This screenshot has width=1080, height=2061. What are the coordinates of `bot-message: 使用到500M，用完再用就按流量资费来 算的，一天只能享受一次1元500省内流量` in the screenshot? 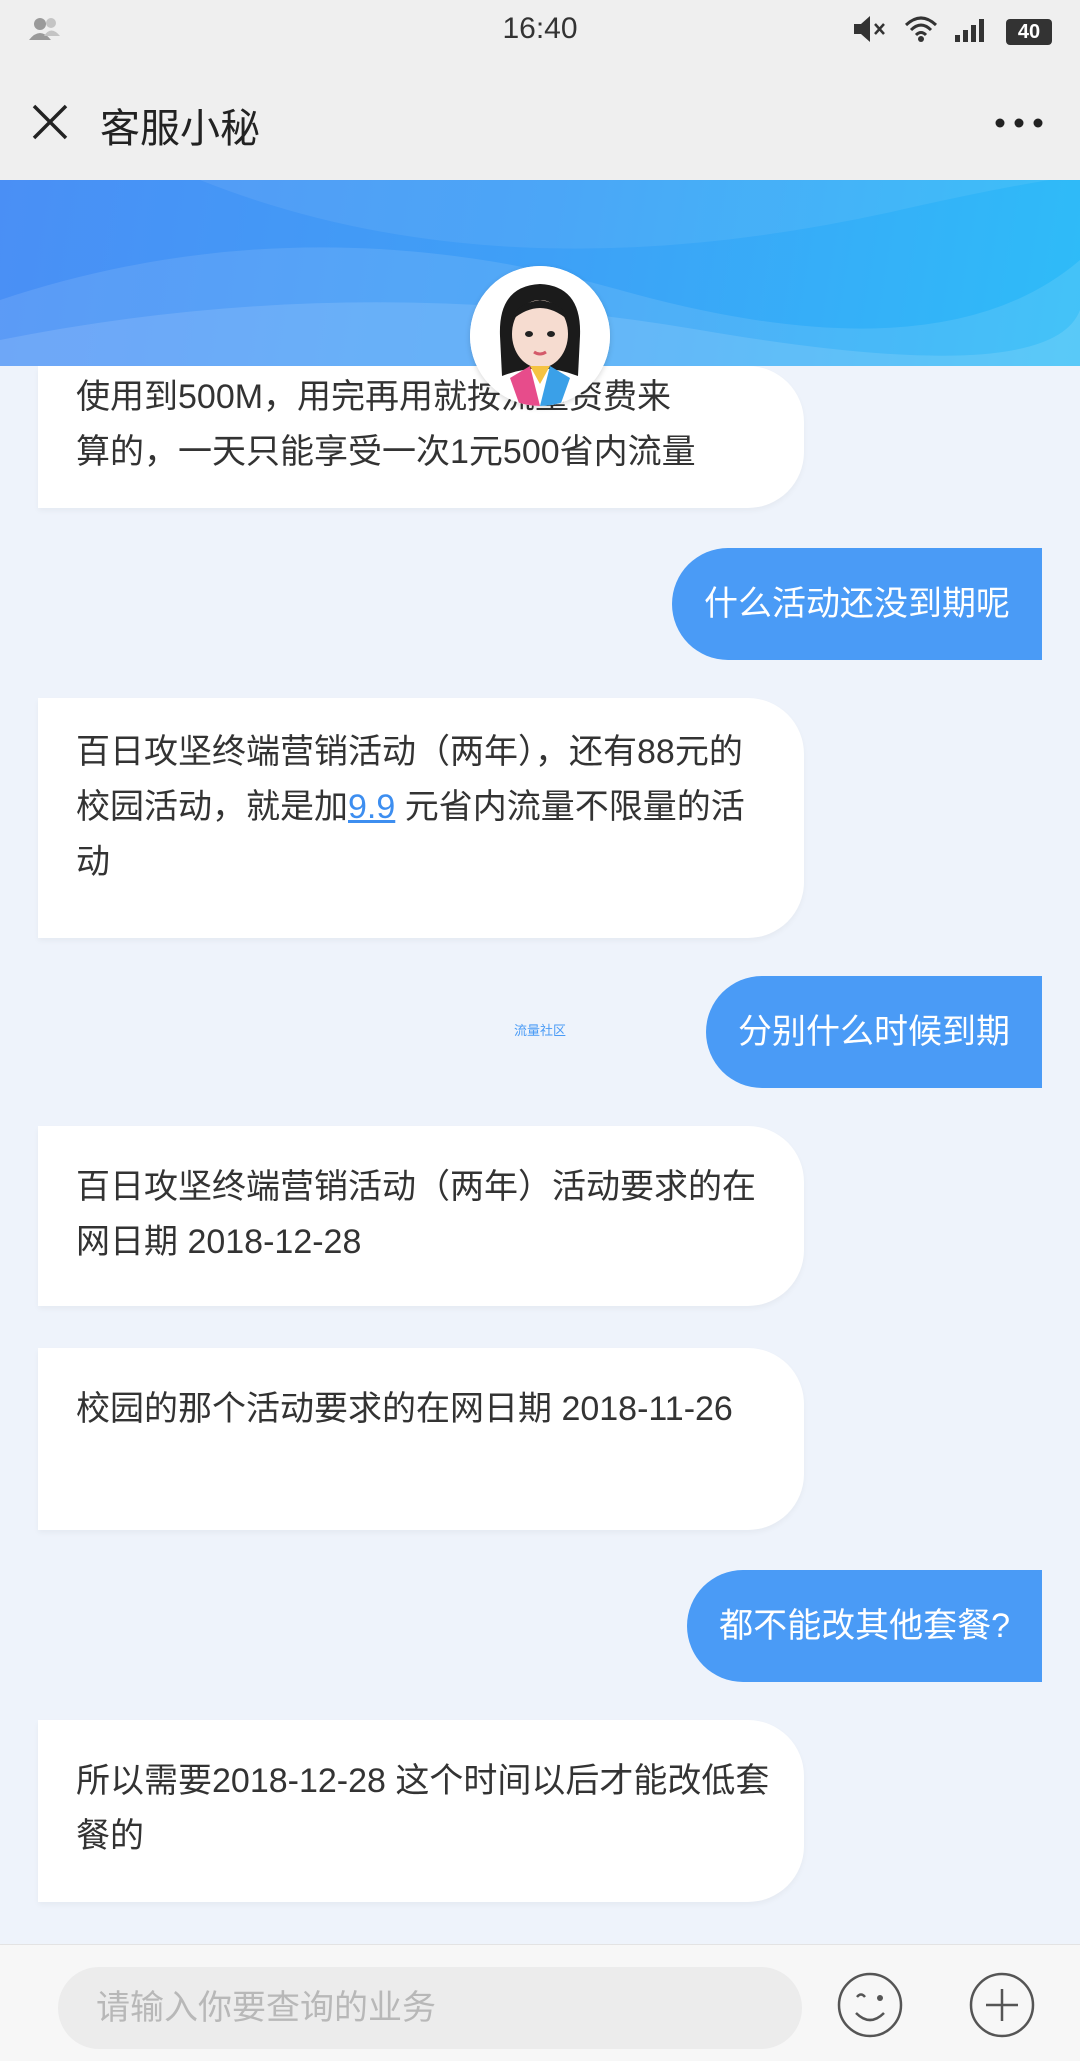 It's located at (421, 437).